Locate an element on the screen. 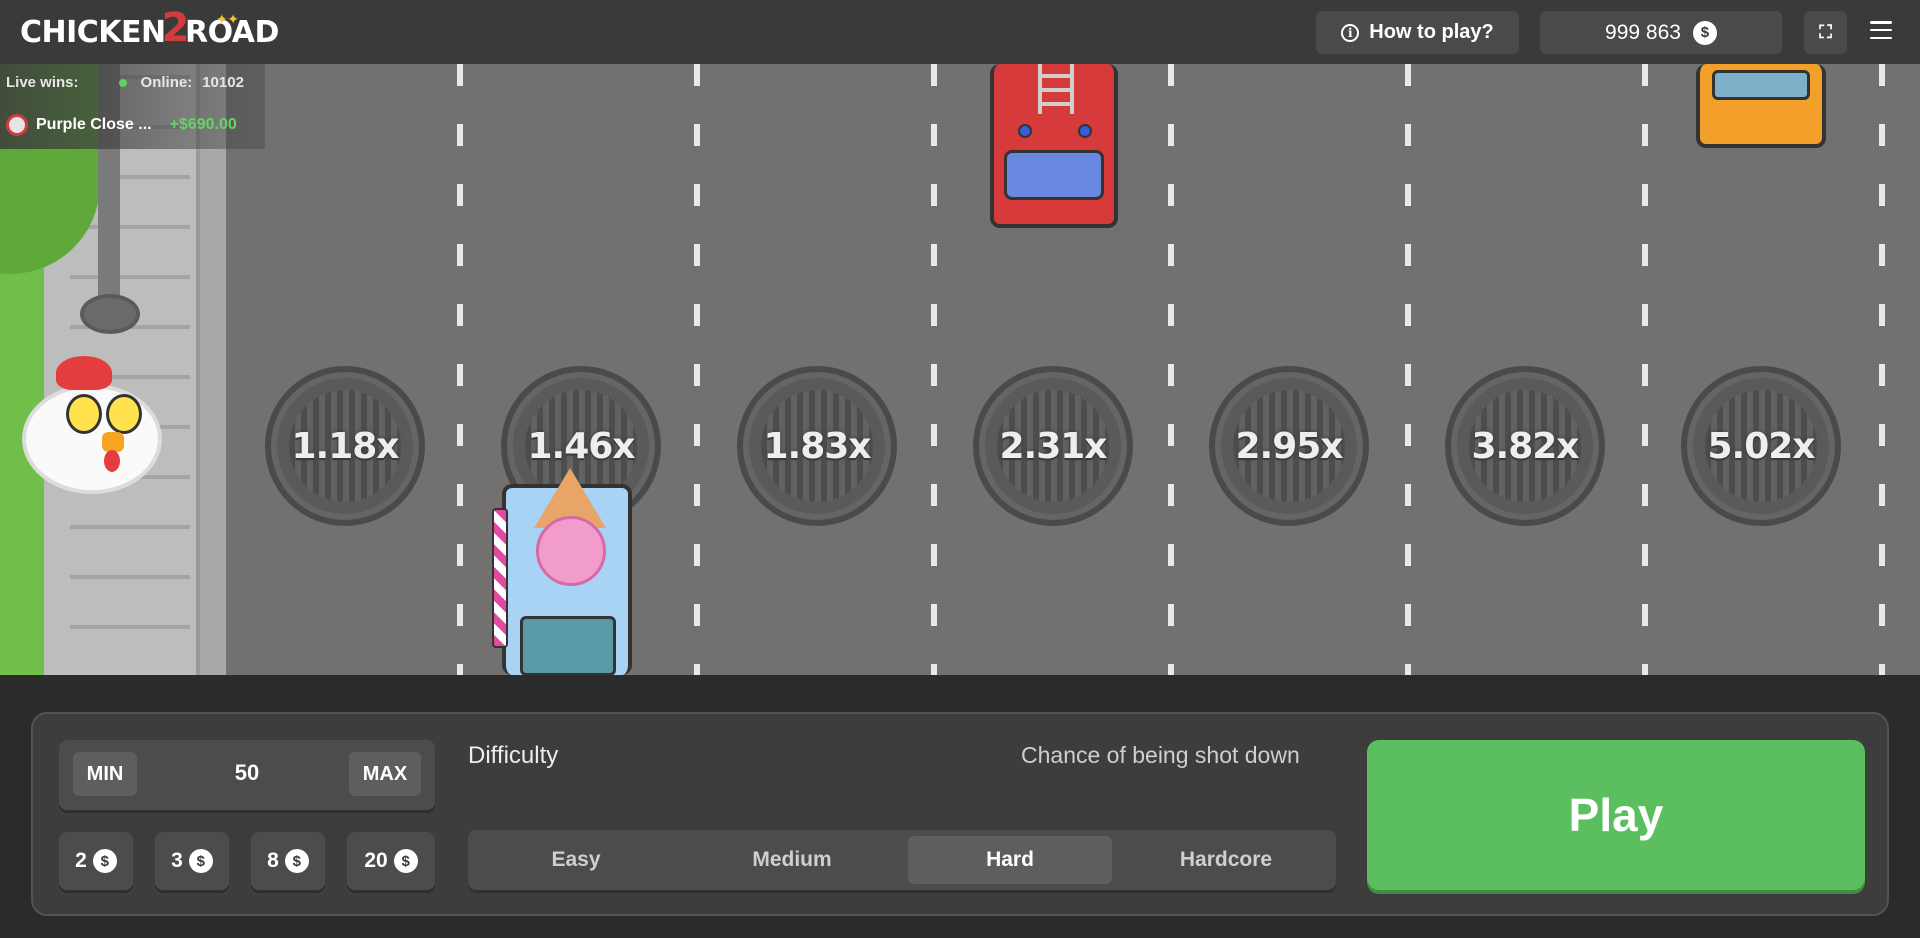 The width and height of the screenshot is (1920, 938). multiplier-label: 3.82x is located at coordinates (1525, 446).